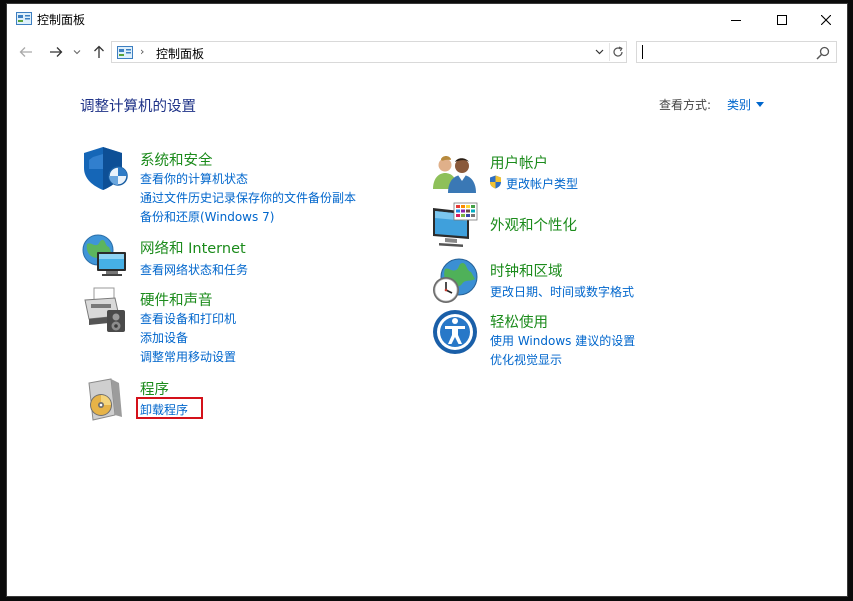 The image size is (853, 601). What do you see at coordinates (591, 282) in the screenshot?
I see `category-clock-region: 时钟和区域 更改日期、时间或数字格式` at bounding box center [591, 282].